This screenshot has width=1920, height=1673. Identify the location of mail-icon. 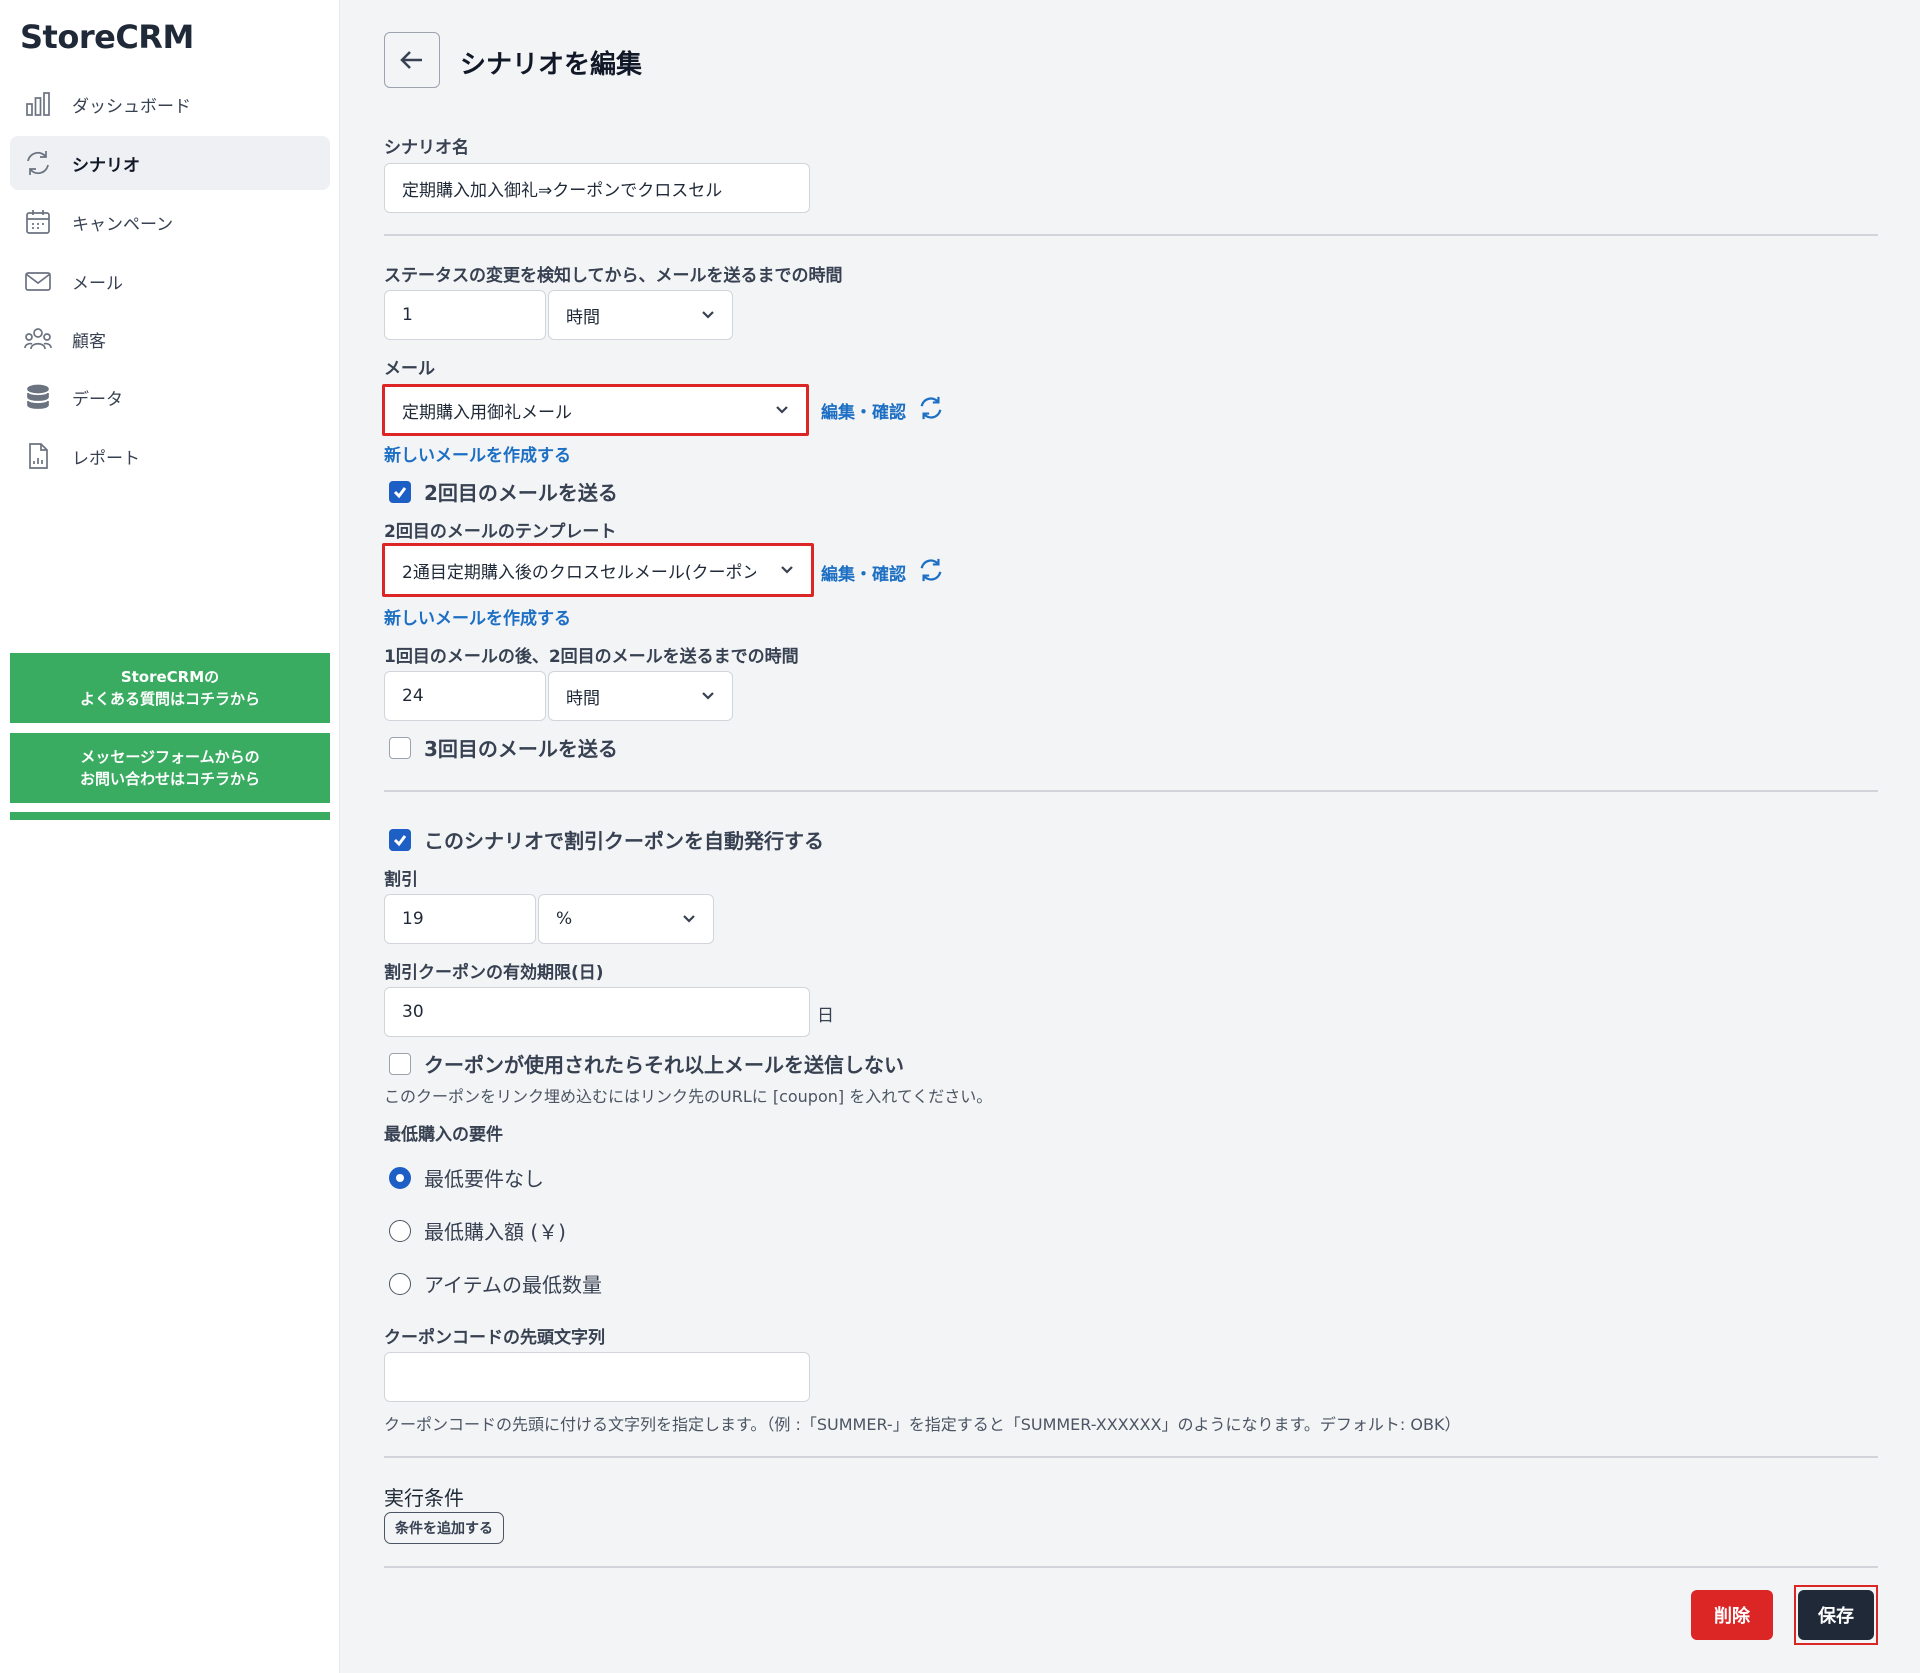
(38, 281).